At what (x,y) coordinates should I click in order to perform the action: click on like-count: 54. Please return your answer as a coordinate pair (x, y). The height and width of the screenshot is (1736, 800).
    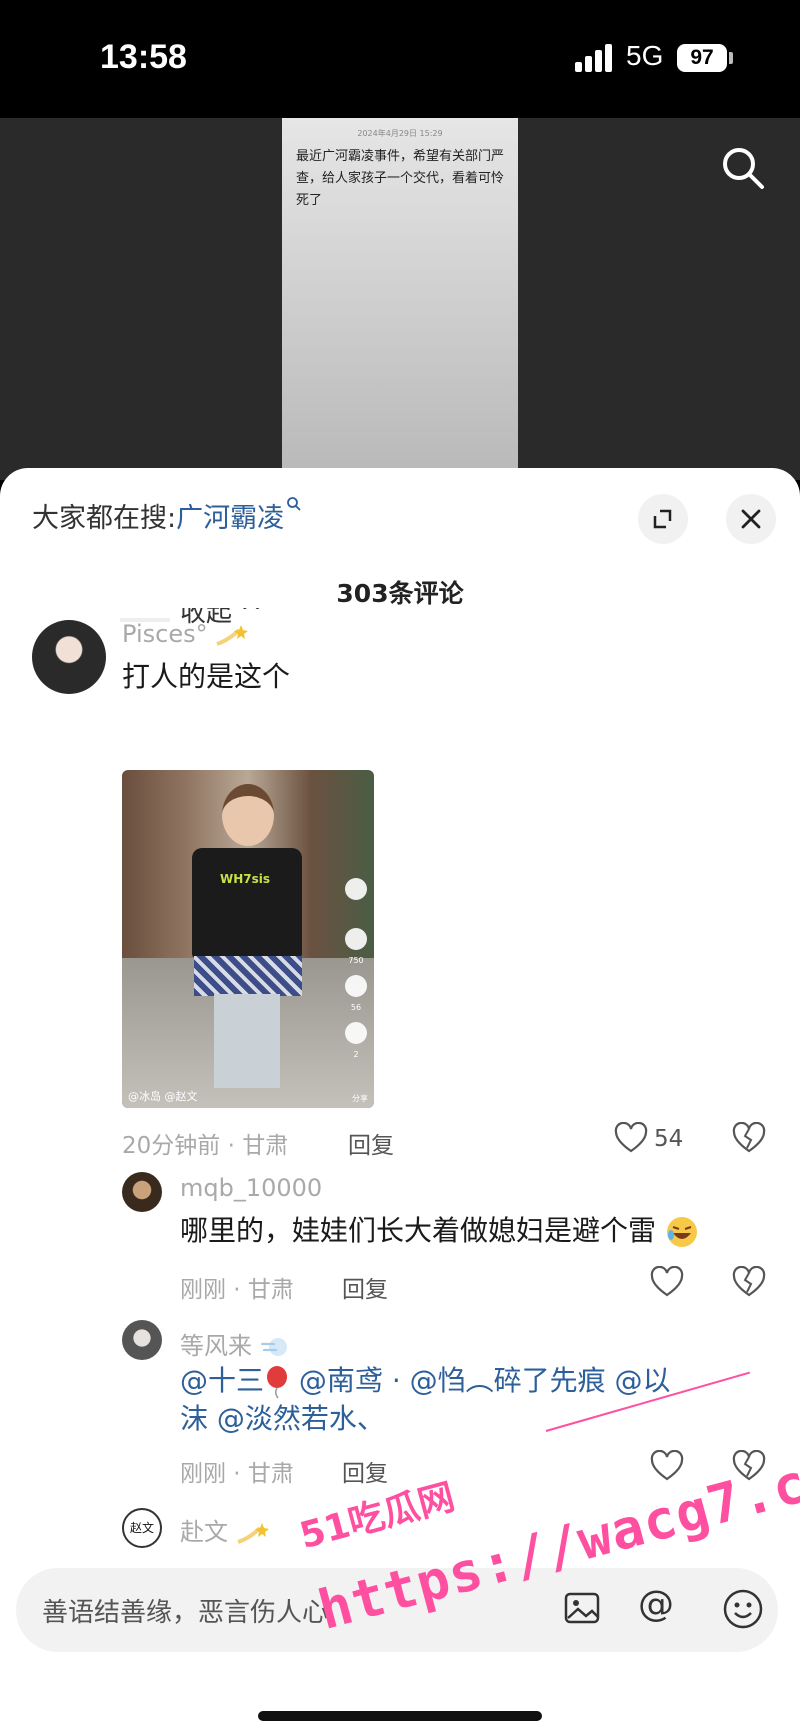
    Looking at the image, I should click on (669, 1139).